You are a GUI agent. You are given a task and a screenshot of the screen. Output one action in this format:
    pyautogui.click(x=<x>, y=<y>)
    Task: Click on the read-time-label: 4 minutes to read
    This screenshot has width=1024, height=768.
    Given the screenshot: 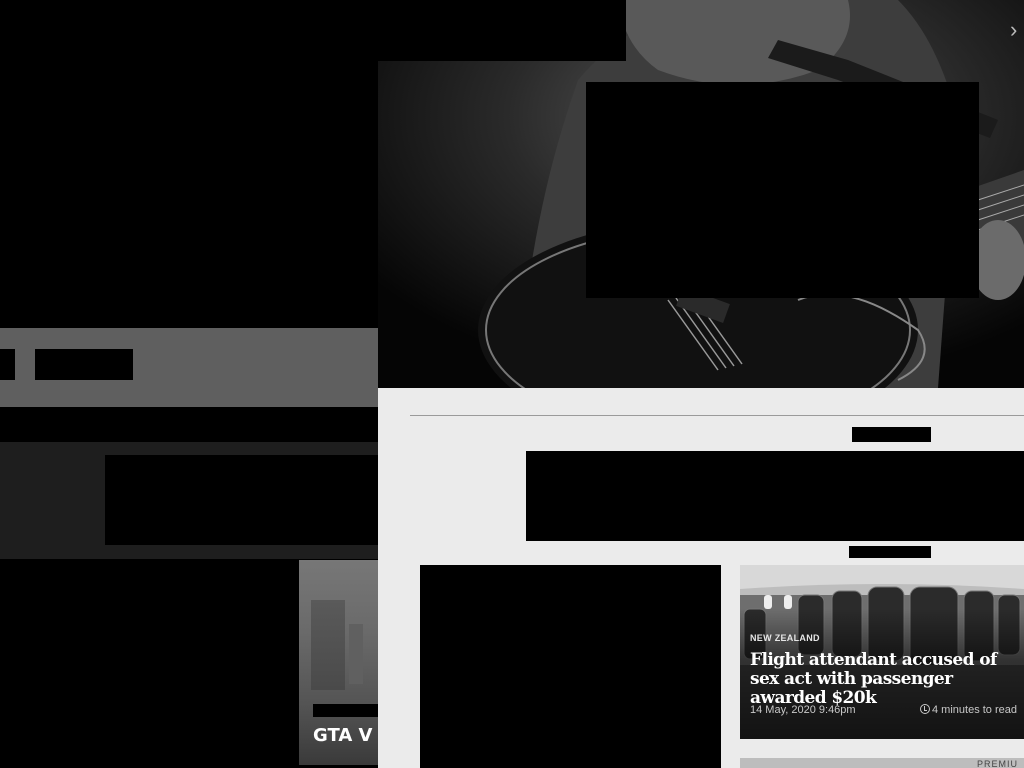 What is the action you would take?
    pyautogui.click(x=974, y=710)
    